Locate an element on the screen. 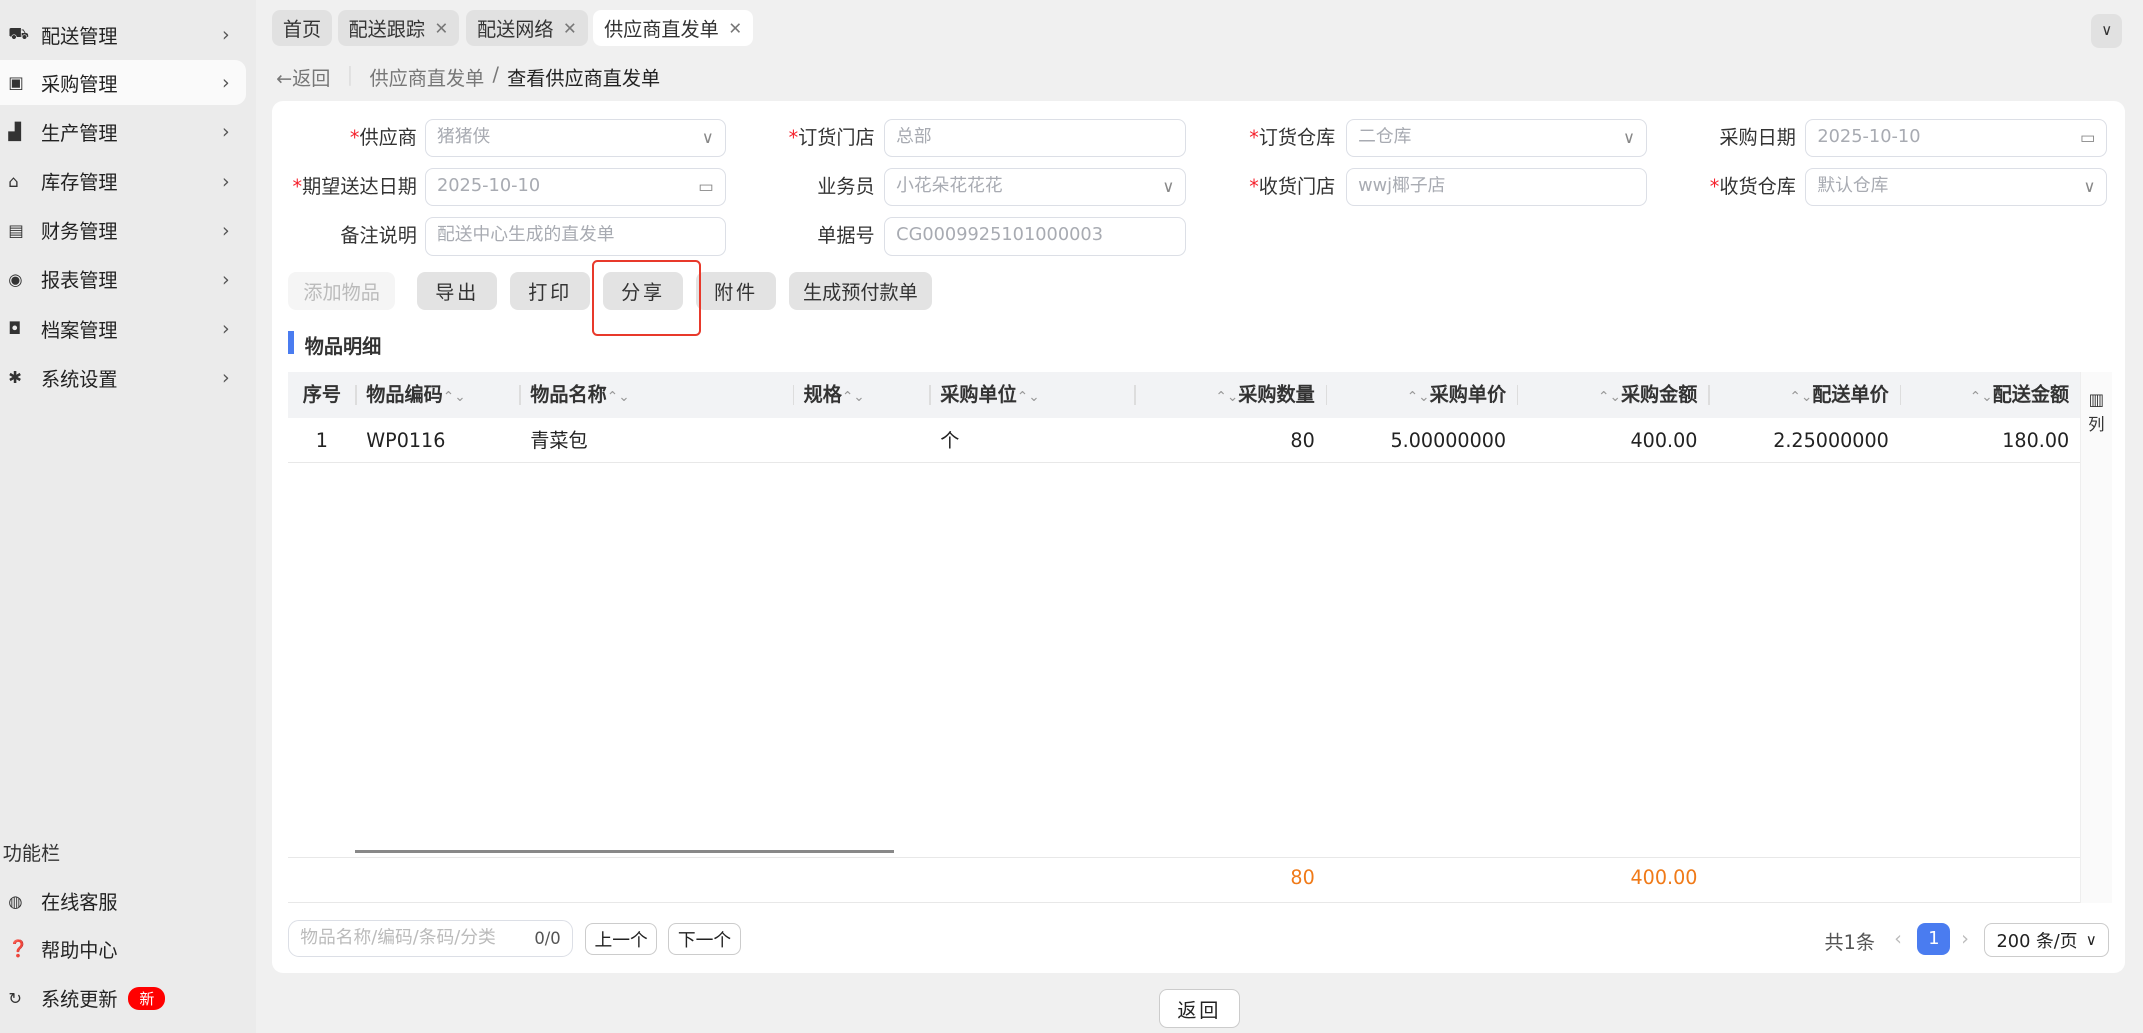 This screenshot has width=2143, height=1033. order-warehouse-select: 二仓库 ∨ is located at coordinates (1496, 138).